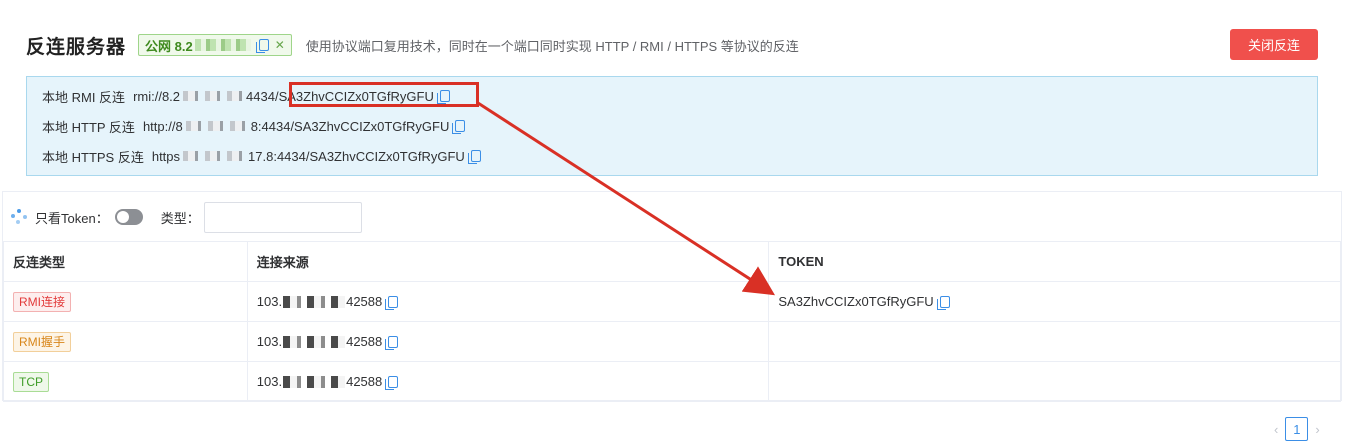  I want to click on page-title: 反连服务器, so click(76, 47).